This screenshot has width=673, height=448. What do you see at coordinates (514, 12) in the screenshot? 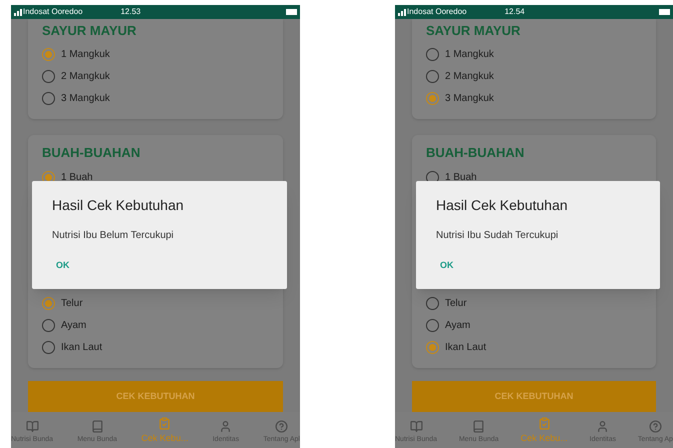
I see `clock-time: 12.54` at bounding box center [514, 12].